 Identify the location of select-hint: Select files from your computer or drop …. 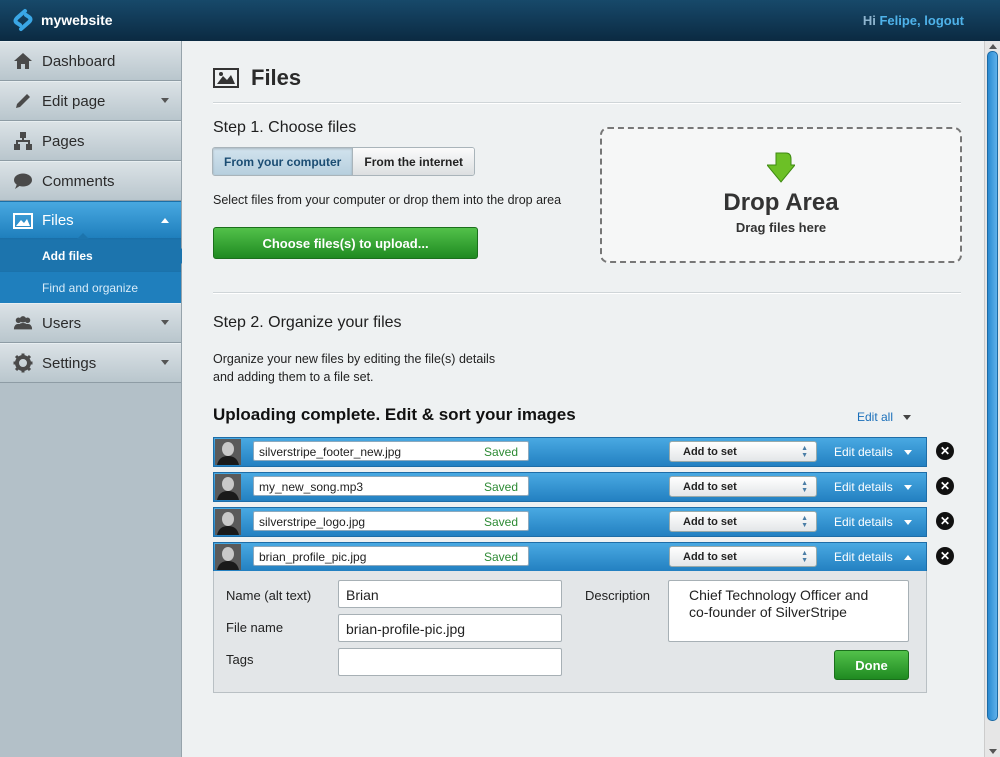
(387, 200).